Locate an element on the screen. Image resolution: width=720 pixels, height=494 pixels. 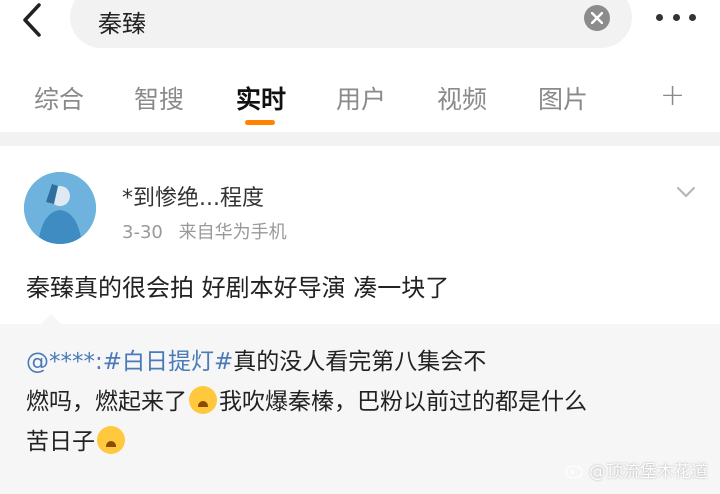
mention-link: @****: is located at coordinates (64, 362).